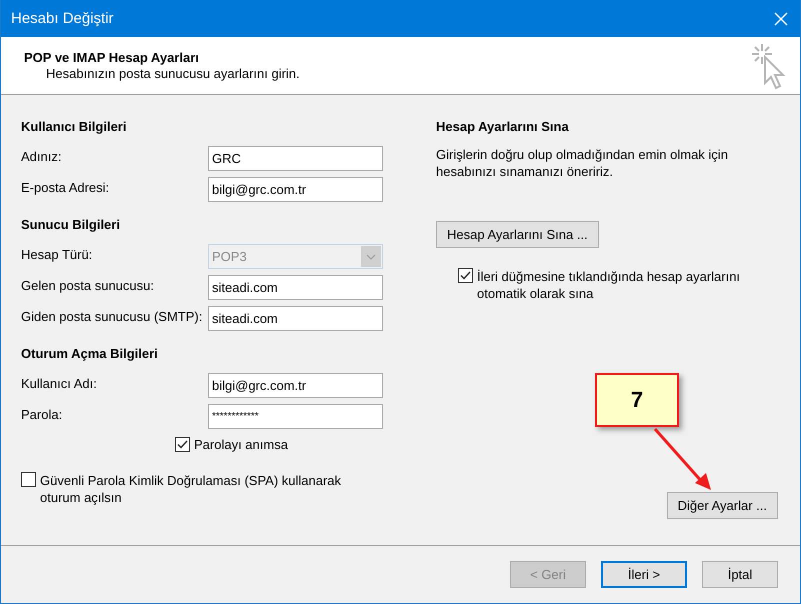 The width and height of the screenshot is (801, 604). I want to click on header-subtitle: Hesabınızın posta sunucusu ayarlarını girin., so click(172, 73).